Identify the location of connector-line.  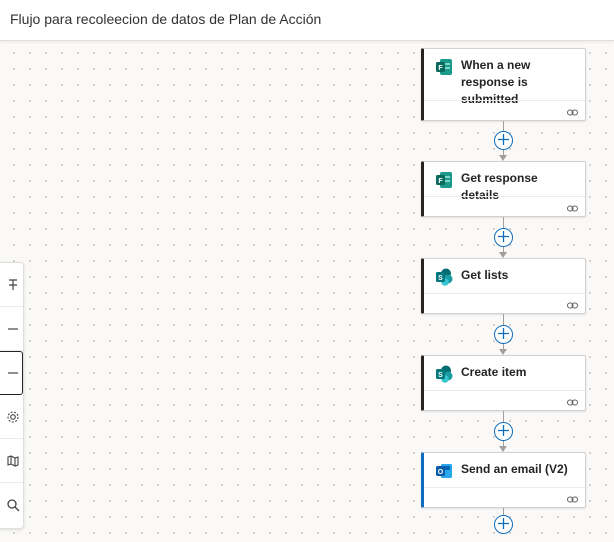
(503, 511).